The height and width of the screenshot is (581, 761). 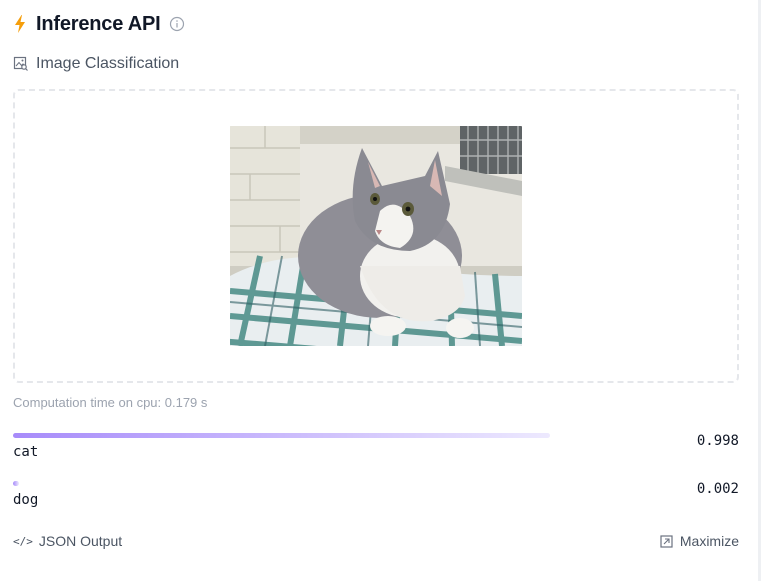 I want to click on page-title: Inference API, so click(x=98, y=23).